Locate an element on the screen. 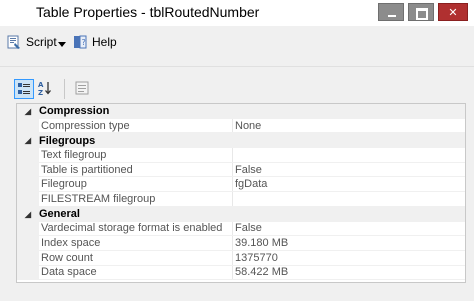 This screenshot has width=474, height=301. sort-alphabetical-icon: A Z is located at coordinates (44, 89).